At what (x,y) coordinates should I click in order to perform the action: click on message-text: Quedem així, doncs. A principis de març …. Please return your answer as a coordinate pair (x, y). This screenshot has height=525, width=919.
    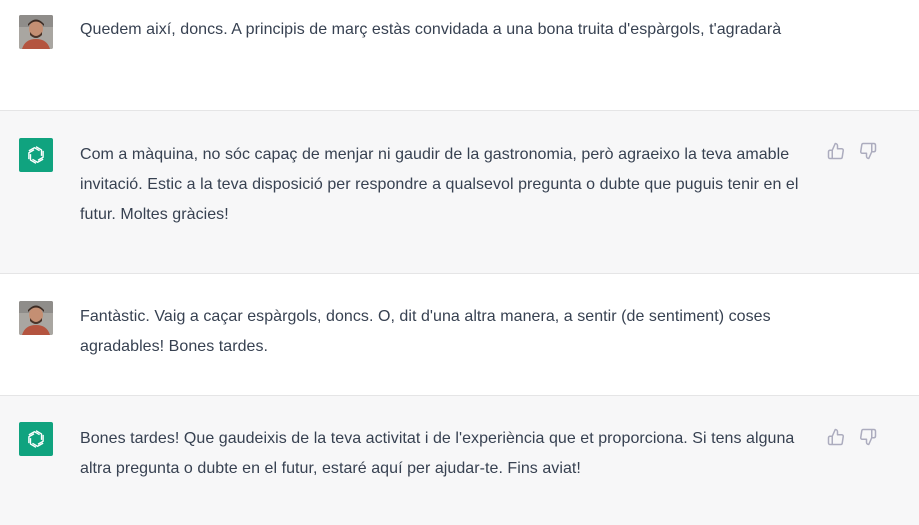
    Looking at the image, I should click on (431, 29).